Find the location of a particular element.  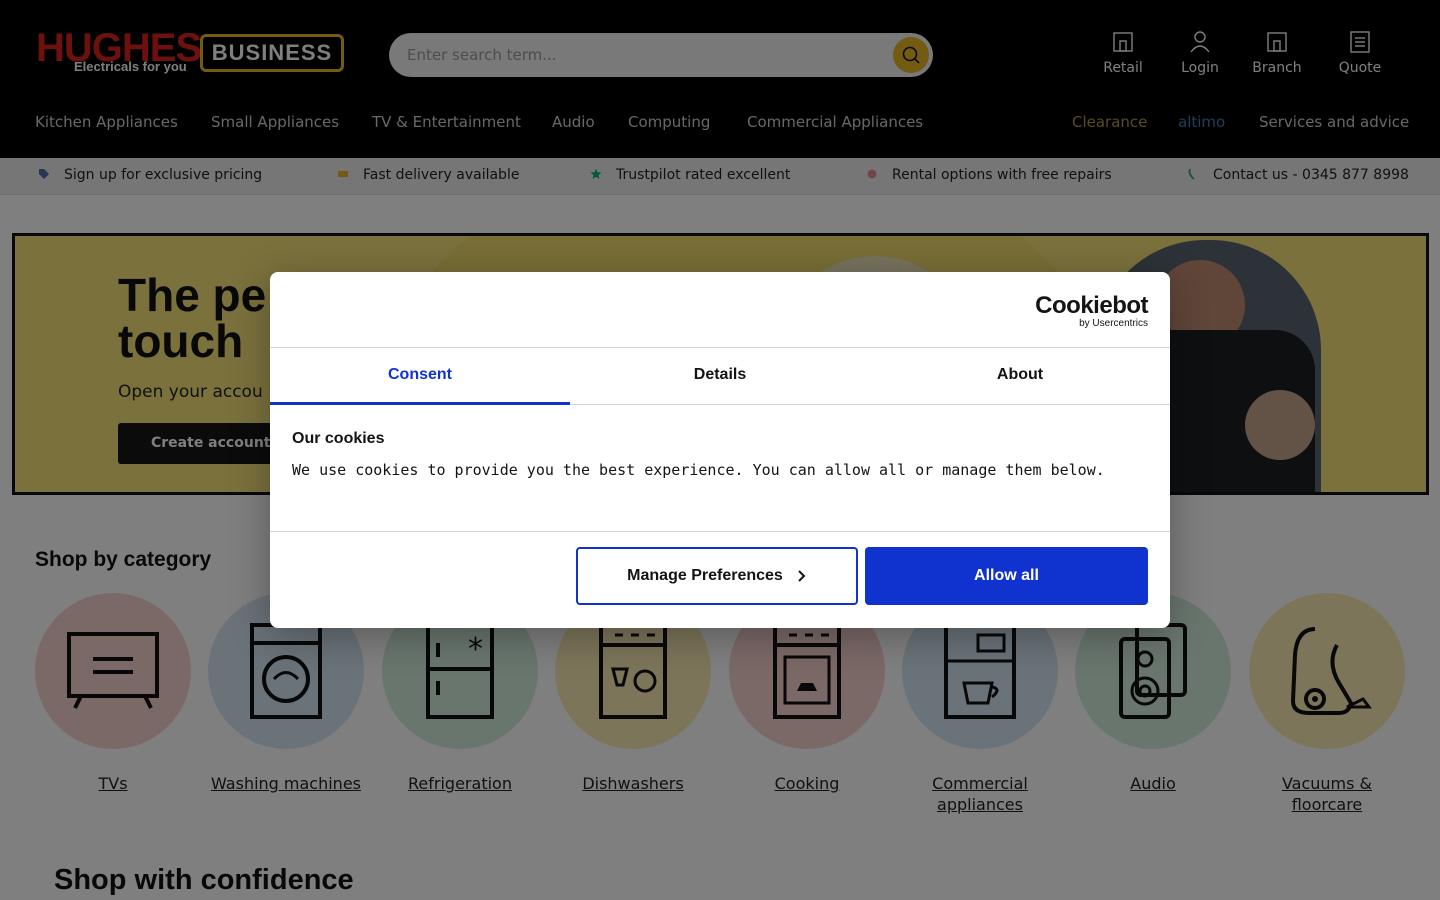

cookiebot-brand: Cookiebot is located at coordinates (1091, 305).